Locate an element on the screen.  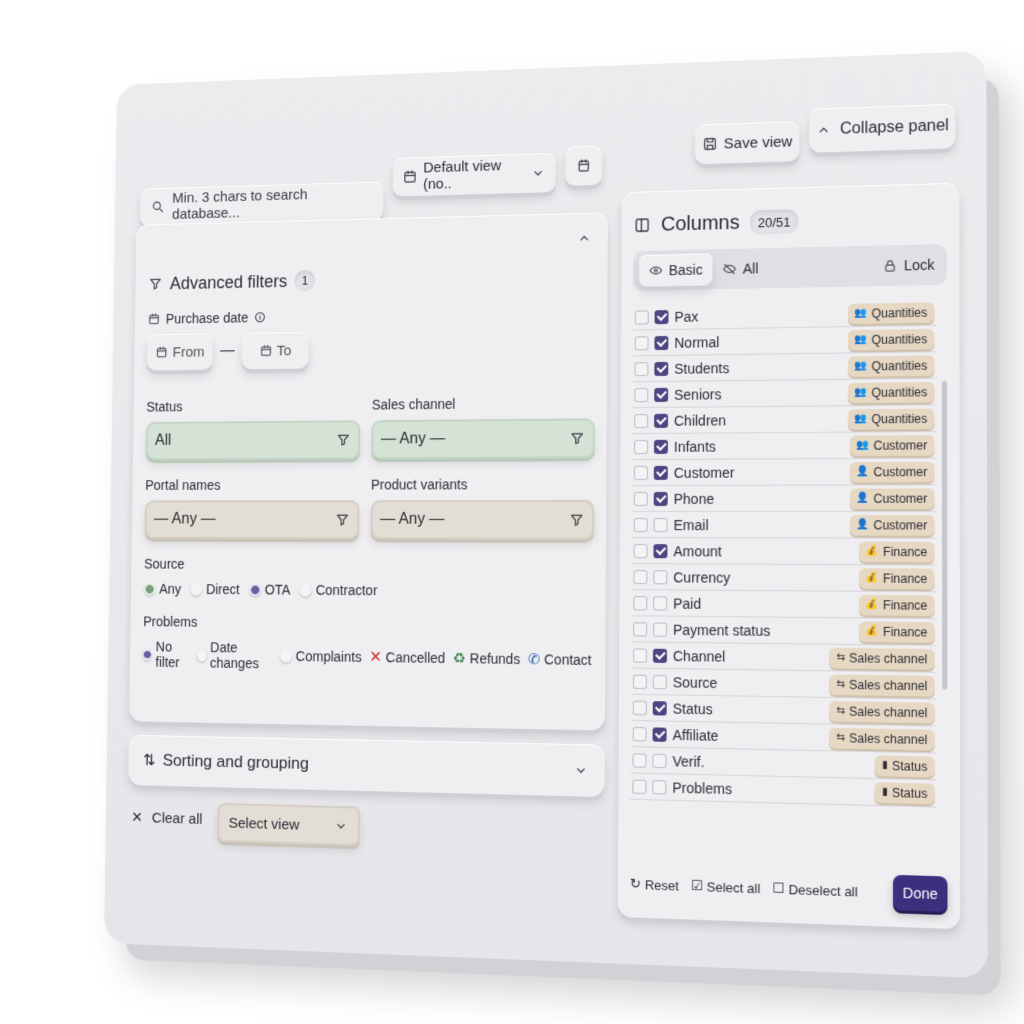
tab-basic: Basic is located at coordinates (675, 270).